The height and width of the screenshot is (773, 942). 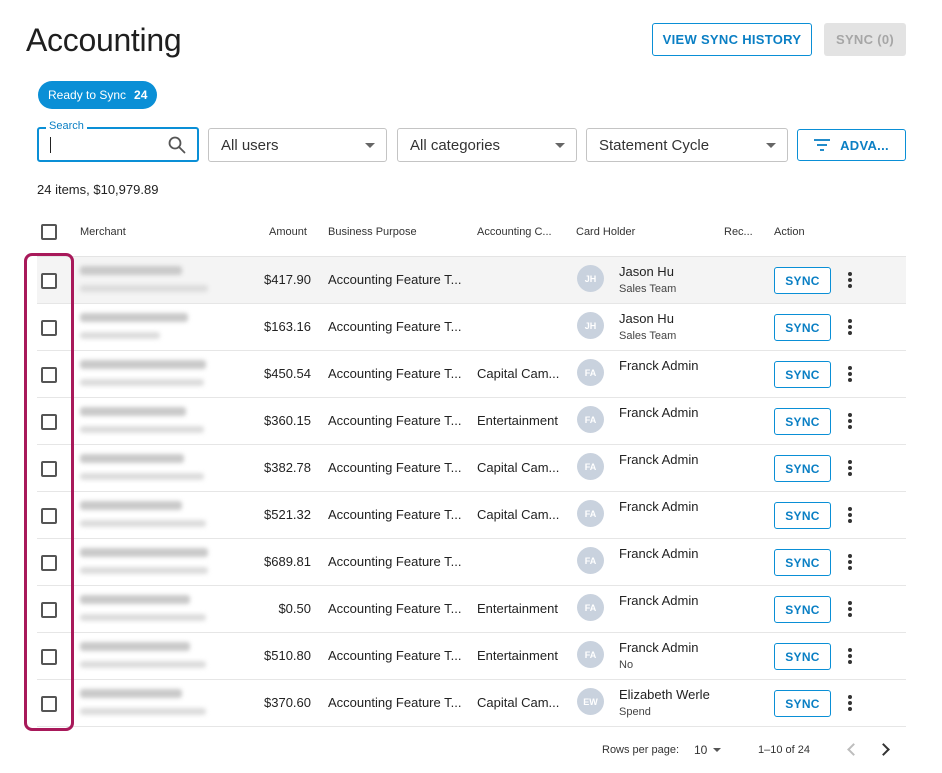 I want to click on categories-select-value: All categories, so click(x=455, y=145).